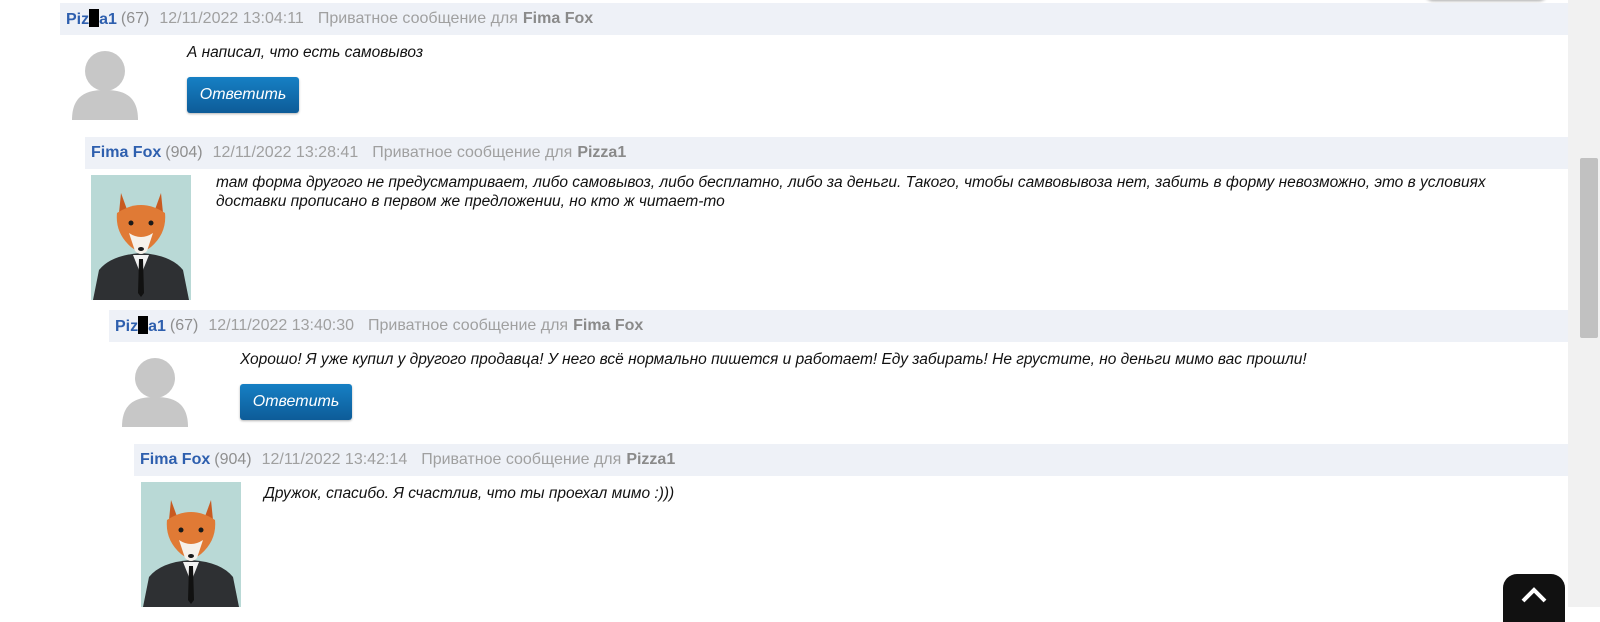 This screenshot has height=622, width=1600. What do you see at coordinates (285, 152) in the screenshot?
I see `comment-date: 12/11/2022 13:28:41` at bounding box center [285, 152].